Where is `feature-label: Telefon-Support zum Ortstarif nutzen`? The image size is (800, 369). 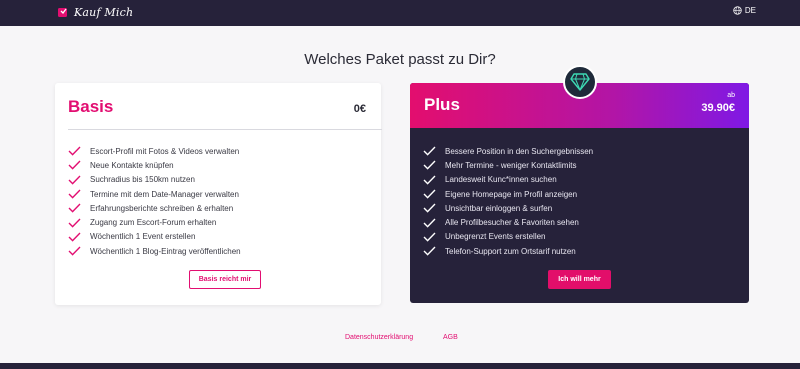
feature-label: Telefon-Support zum Ortstarif nutzen is located at coordinates (510, 251).